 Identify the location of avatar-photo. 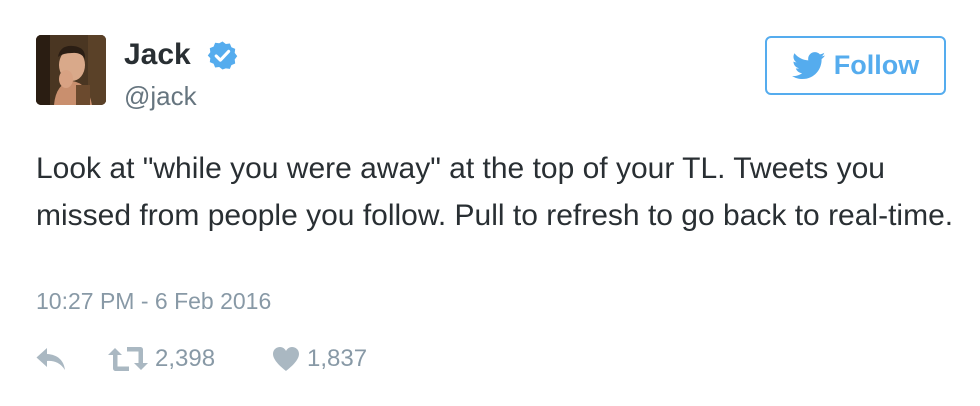
(71, 70).